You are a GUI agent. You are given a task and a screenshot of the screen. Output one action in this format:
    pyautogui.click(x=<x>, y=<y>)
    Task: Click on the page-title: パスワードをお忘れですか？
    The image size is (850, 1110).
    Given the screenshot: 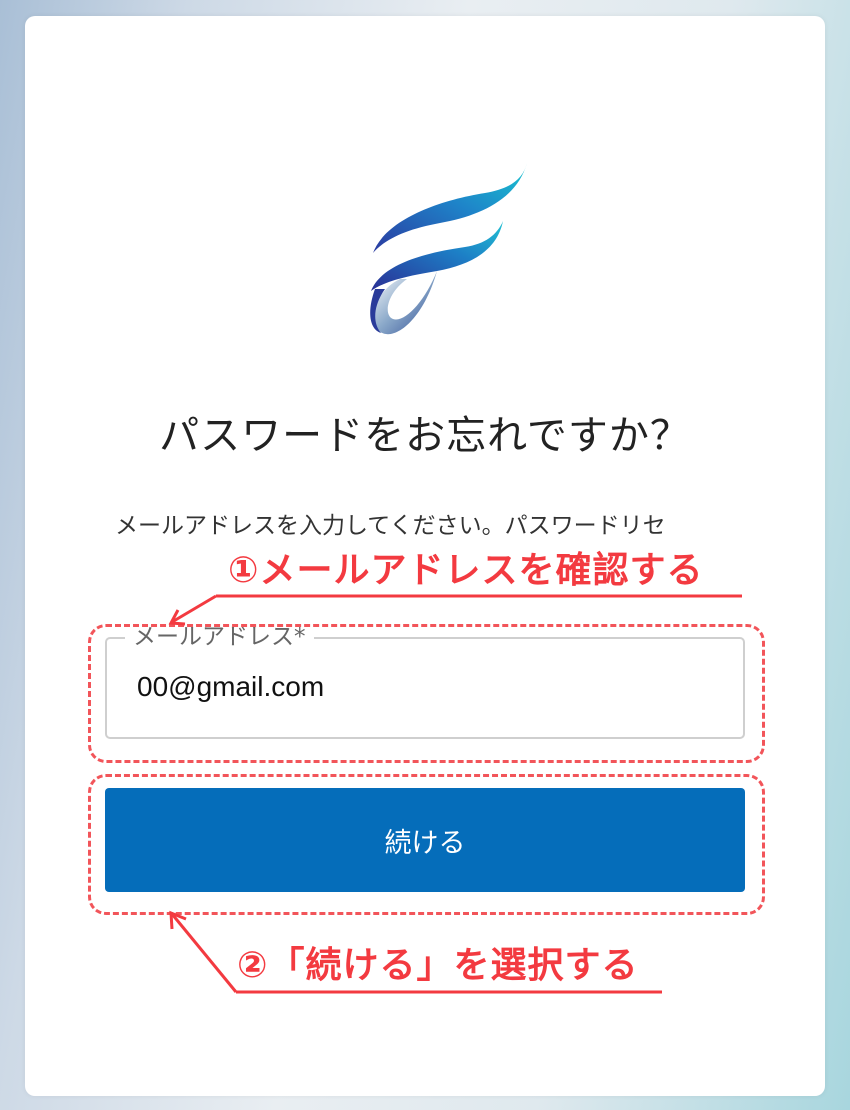 What is the action you would take?
    pyautogui.click(x=425, y=436)
    